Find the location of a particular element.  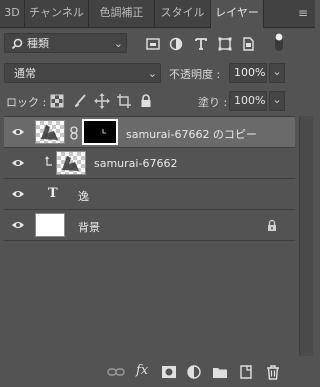

lock-transparent-pixels-icon is located at coordinates (57, 101).